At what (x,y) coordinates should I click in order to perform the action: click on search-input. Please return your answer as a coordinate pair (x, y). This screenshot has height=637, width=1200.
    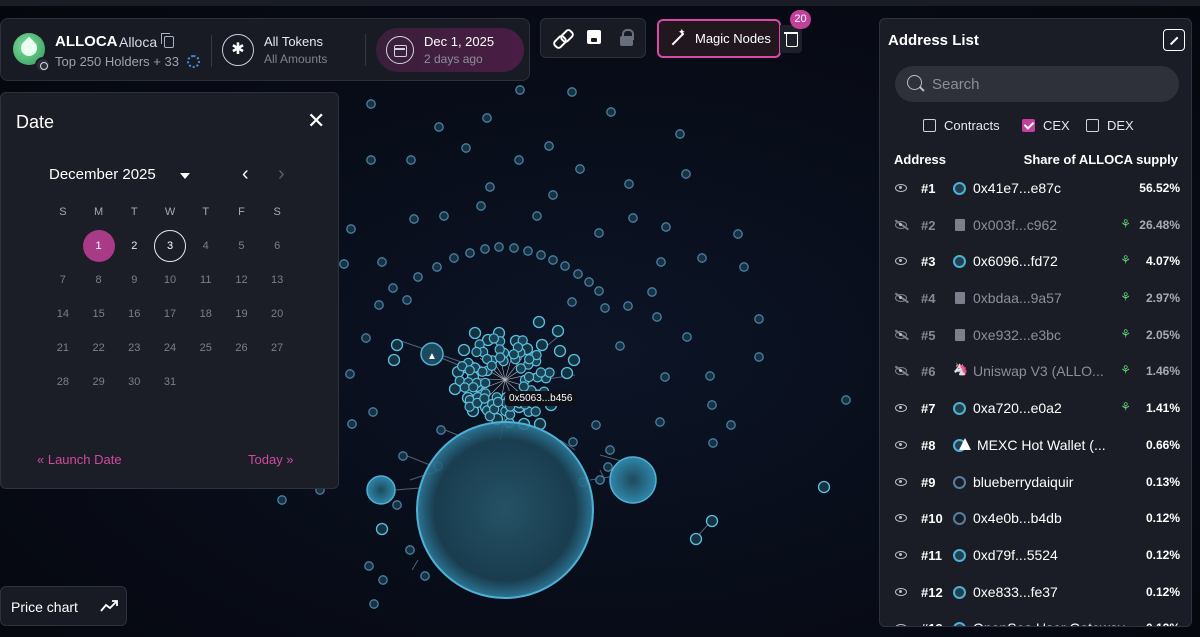
    Looking at the image, I should click on (1052, 84).